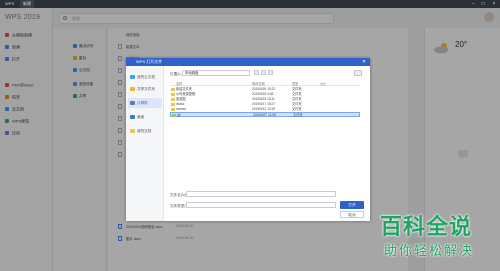 The width and height of the screenshot is (500, 271). I want to click on dialog-sidebar-computer: 计算机, so click(145, 103).